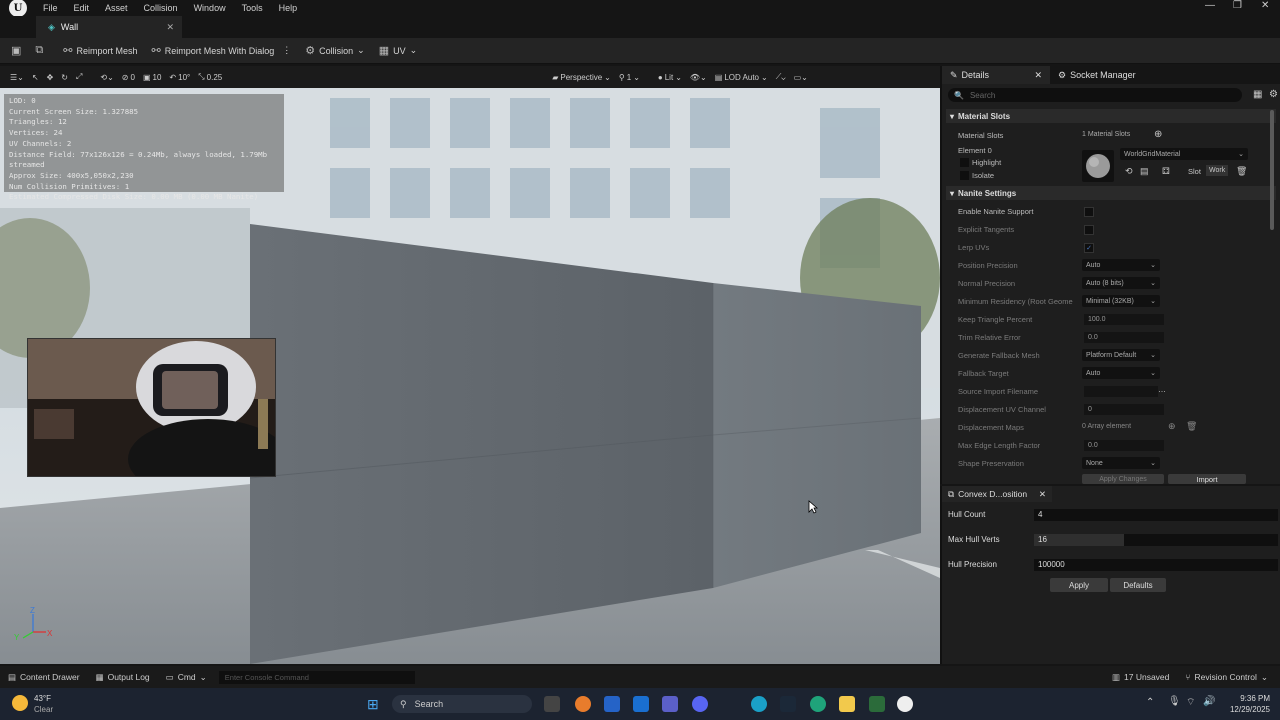 The width and height of the screenshot is (1280, 720). I want to click on displacement-uv-input: 0, so click(1124, 409).